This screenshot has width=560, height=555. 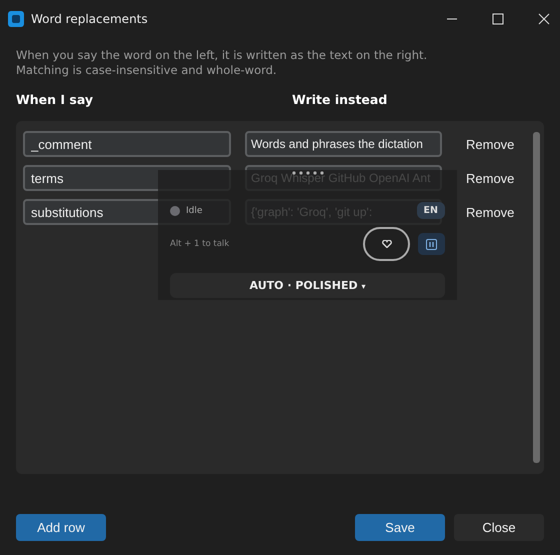 What do you see at coordinates (55, 99) in the screenshot?
I see `column-header: When I say` at bounding box center [55, 99].